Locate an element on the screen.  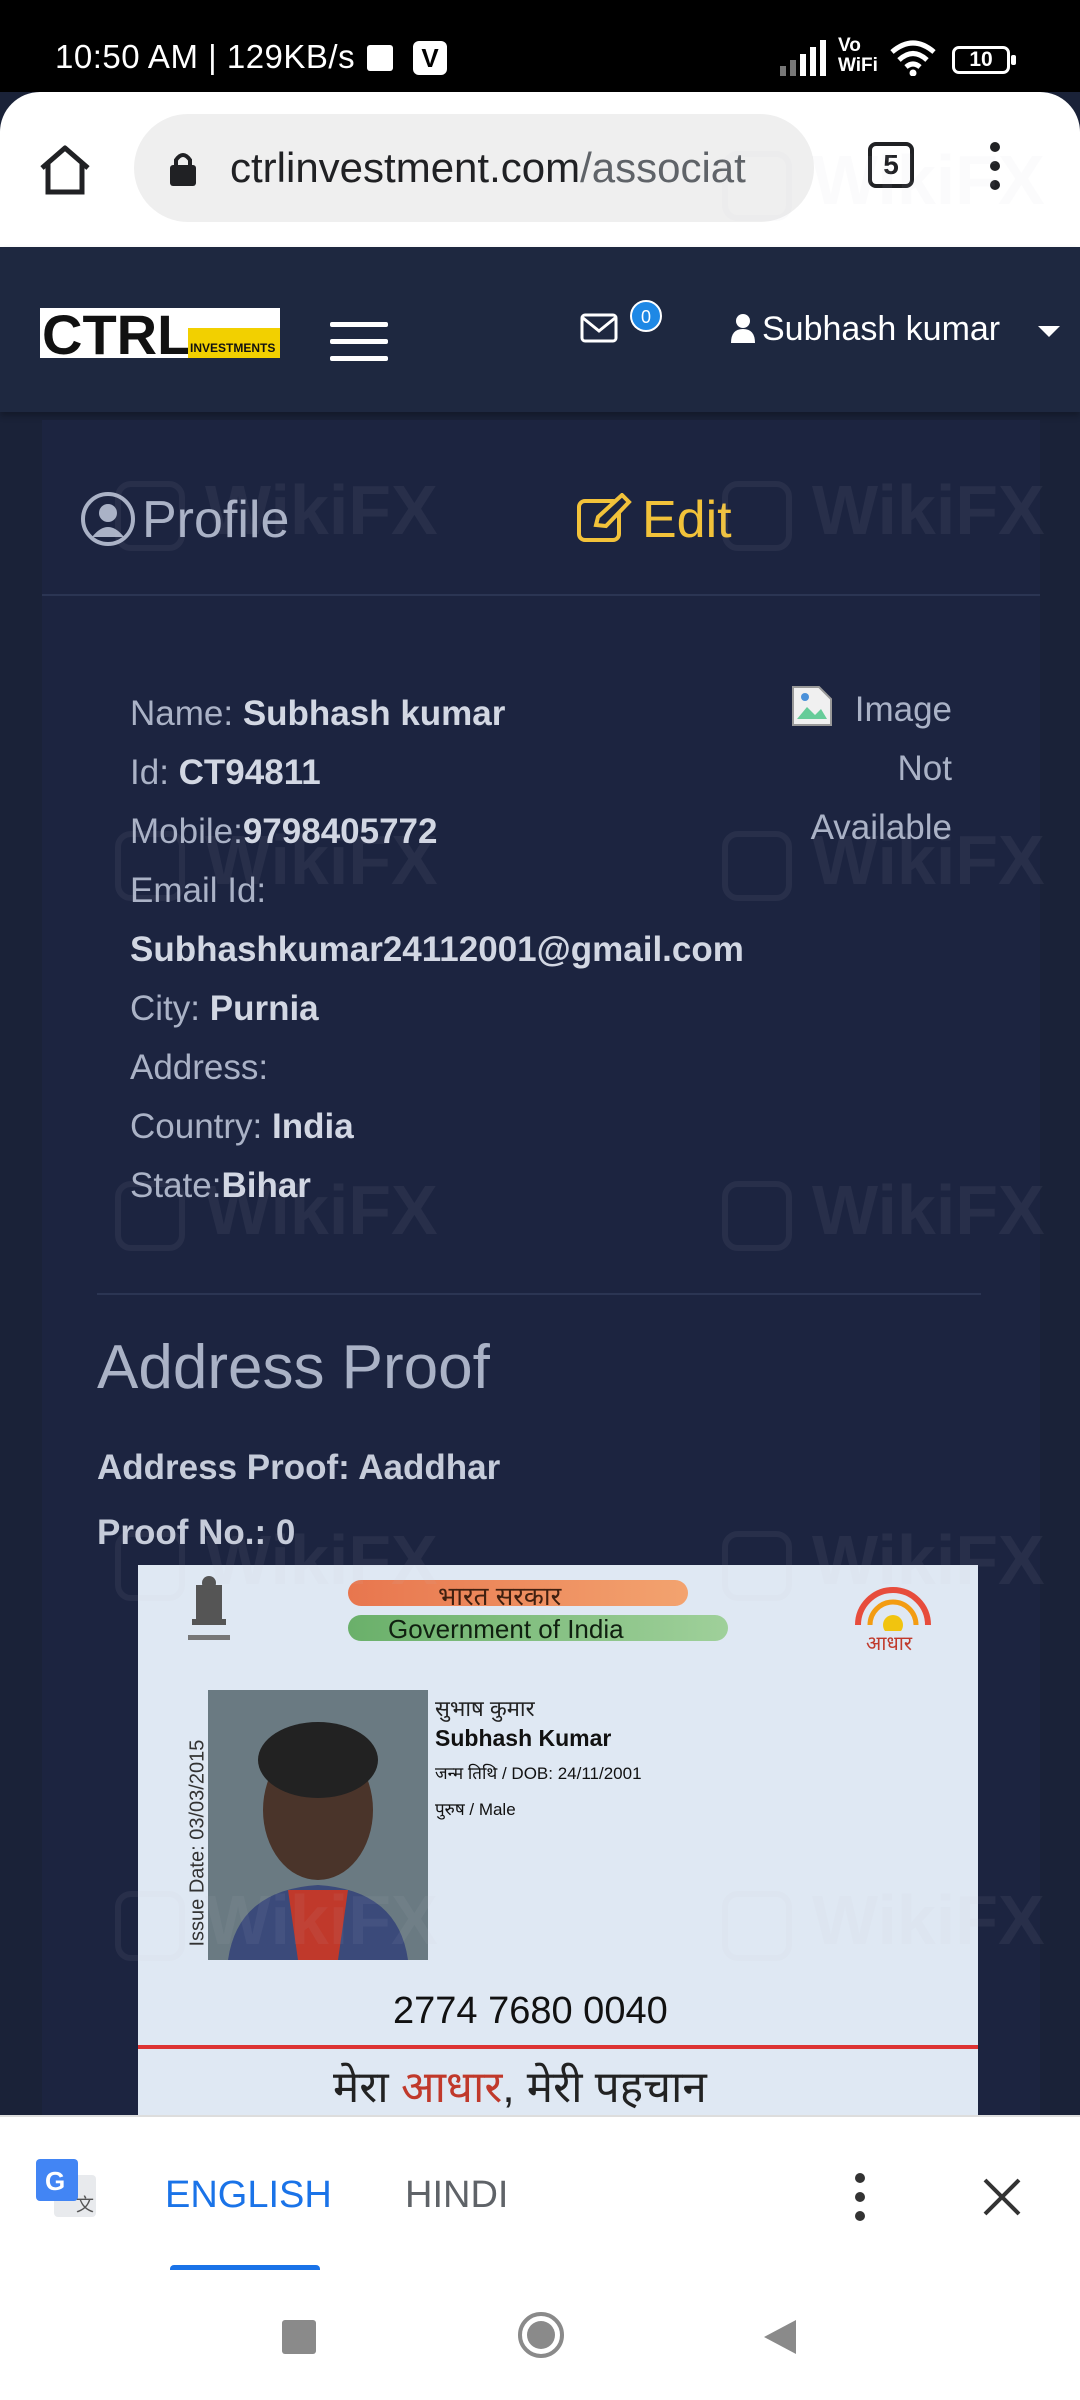
edit-icon is located at coordinates (604, 517).